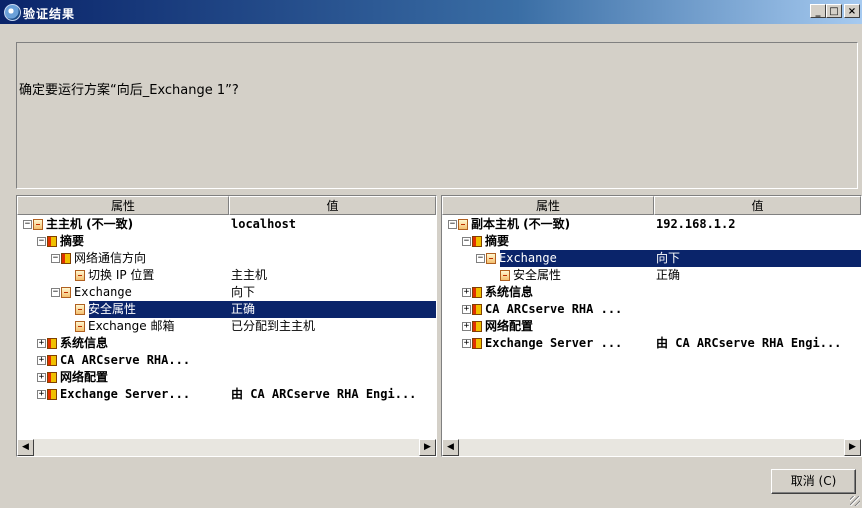  I want to click on property-value: 192.168.1.2, so click(696, 224).